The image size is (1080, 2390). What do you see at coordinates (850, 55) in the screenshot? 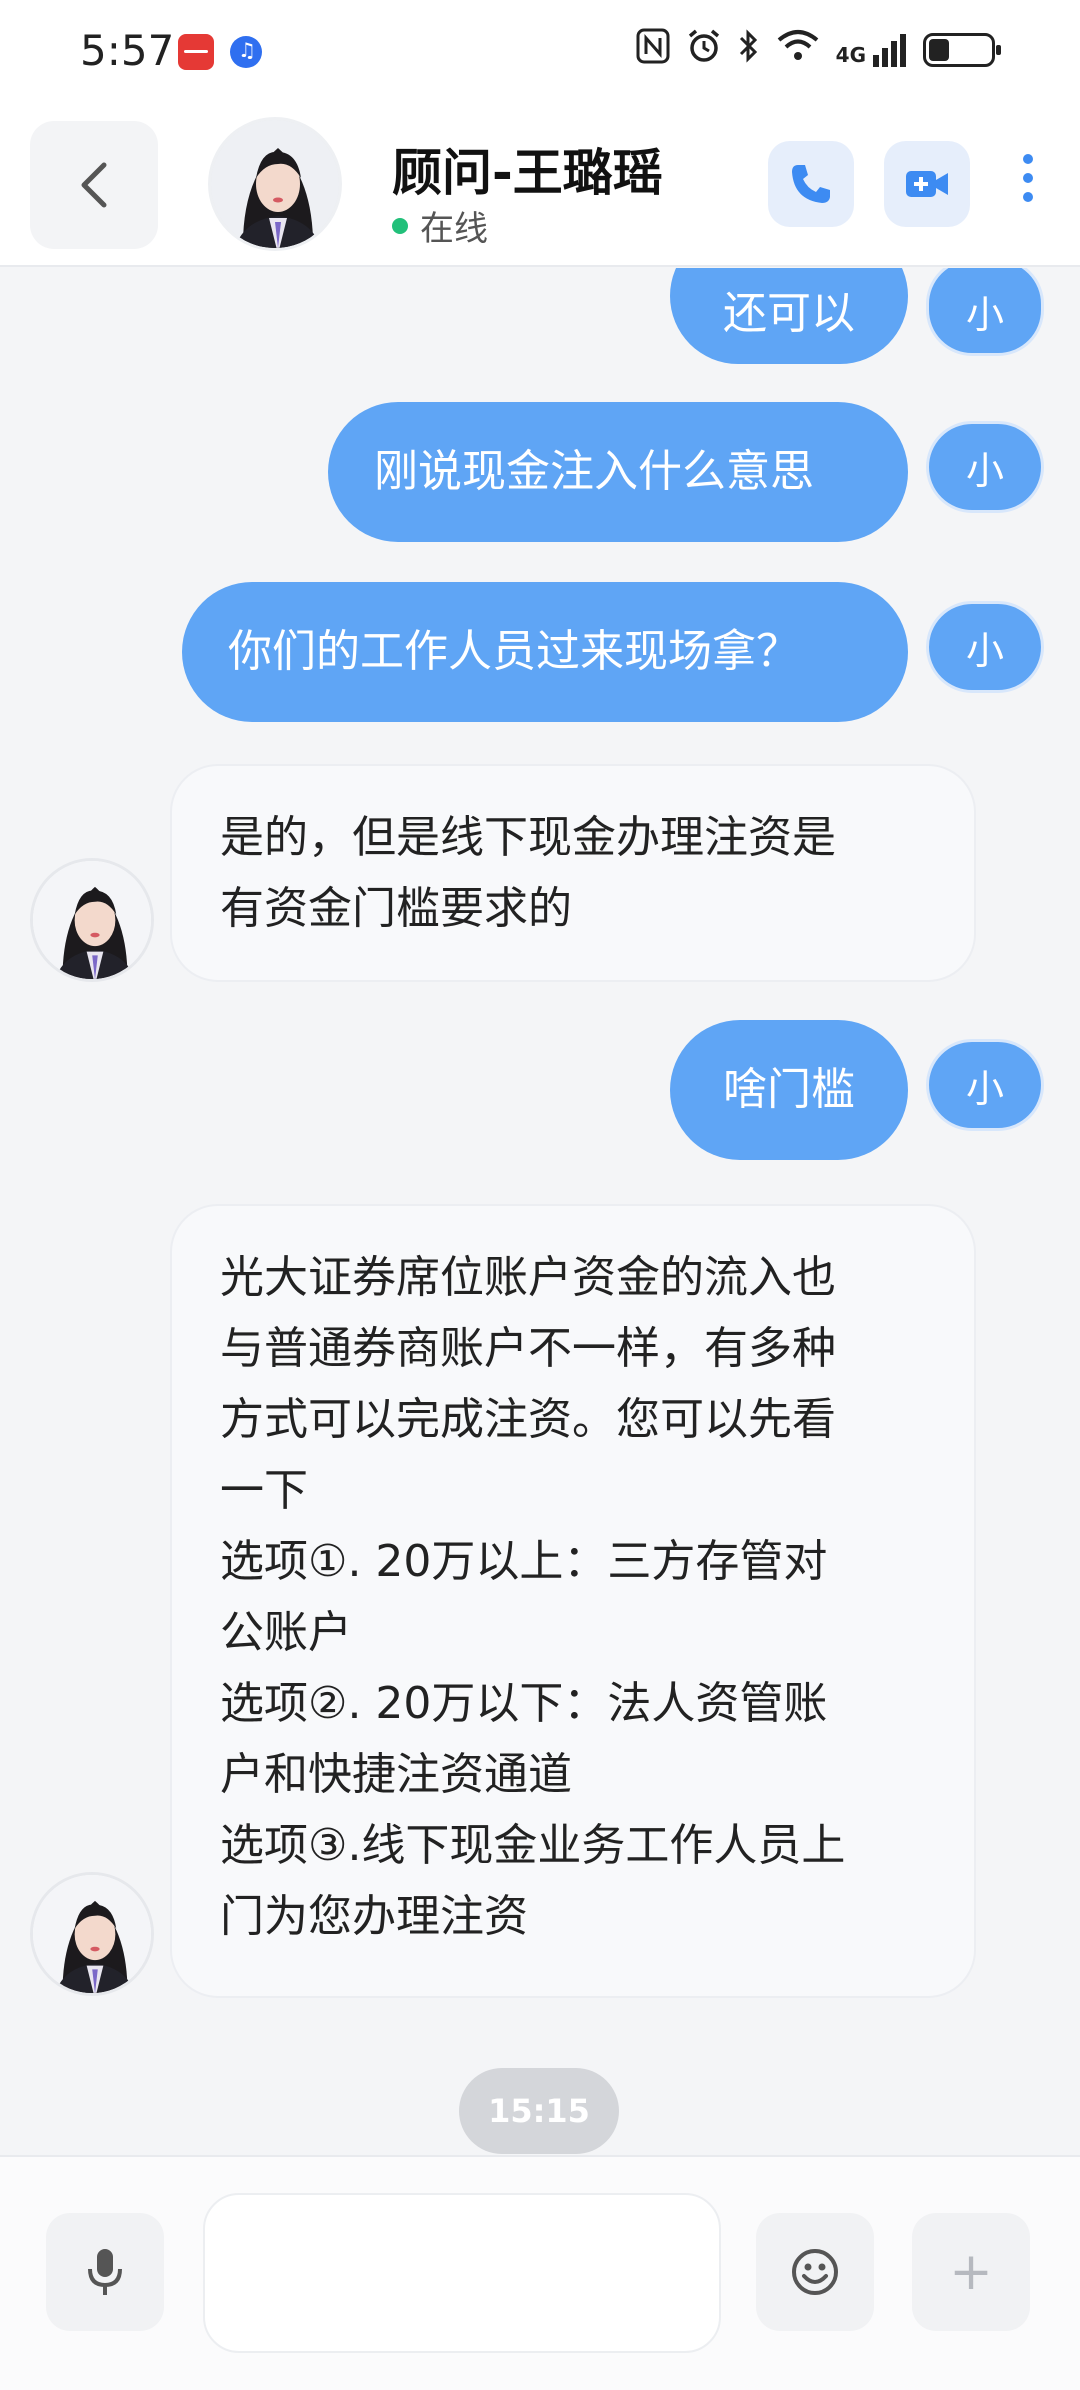
I see `network-type-label: 4G` at bounding box center [850, 55].